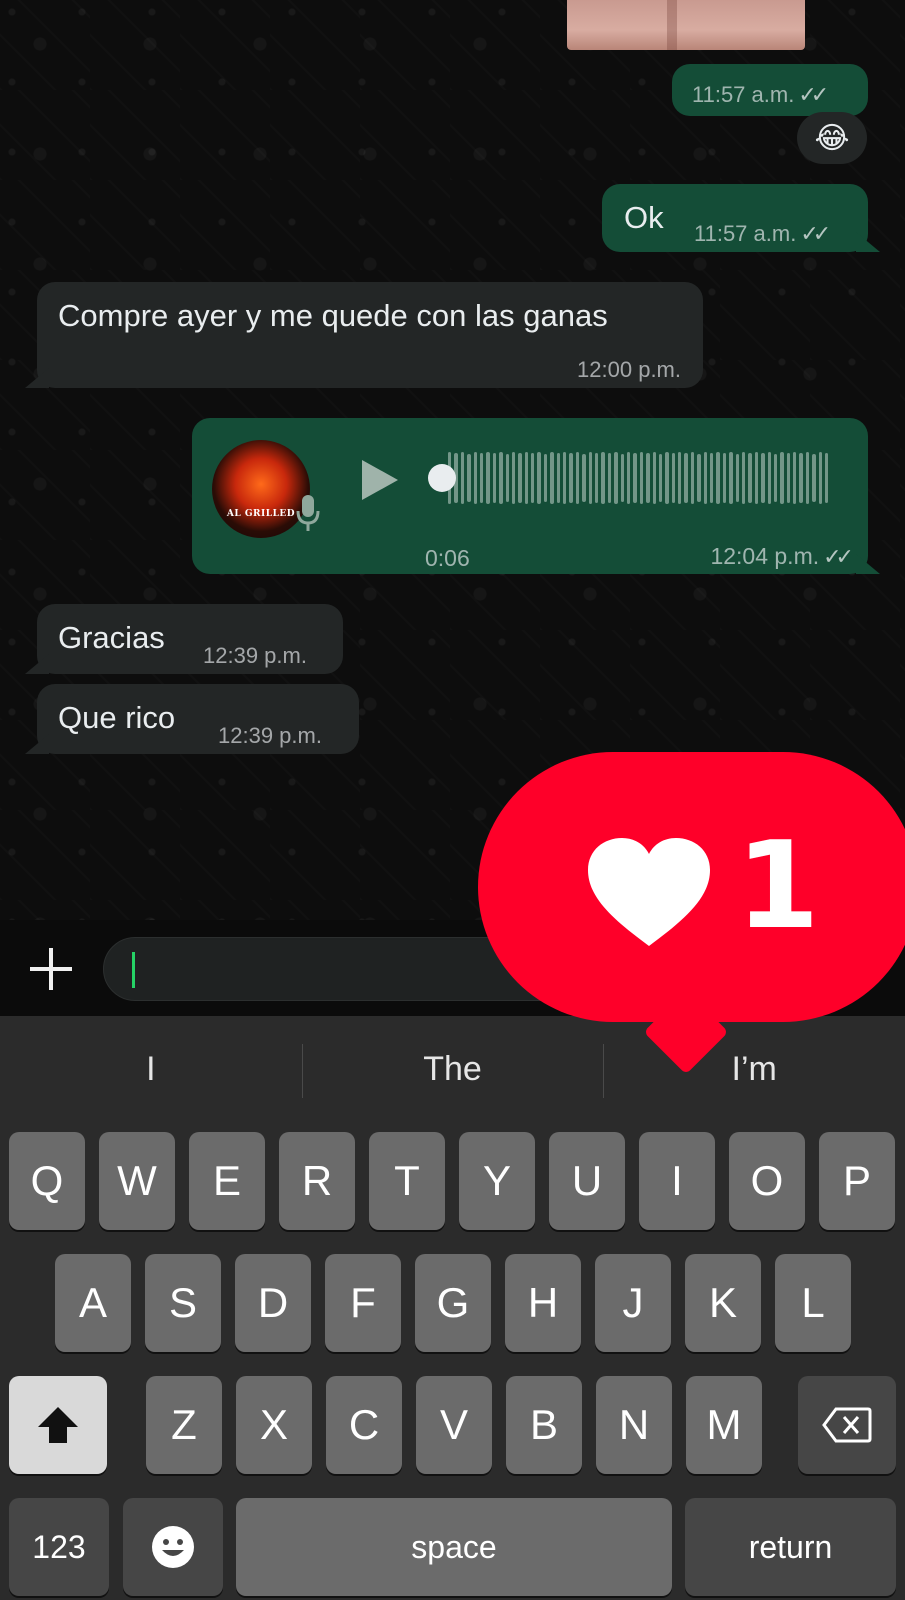  I want to click on space-key: space, so click(454, 1547).